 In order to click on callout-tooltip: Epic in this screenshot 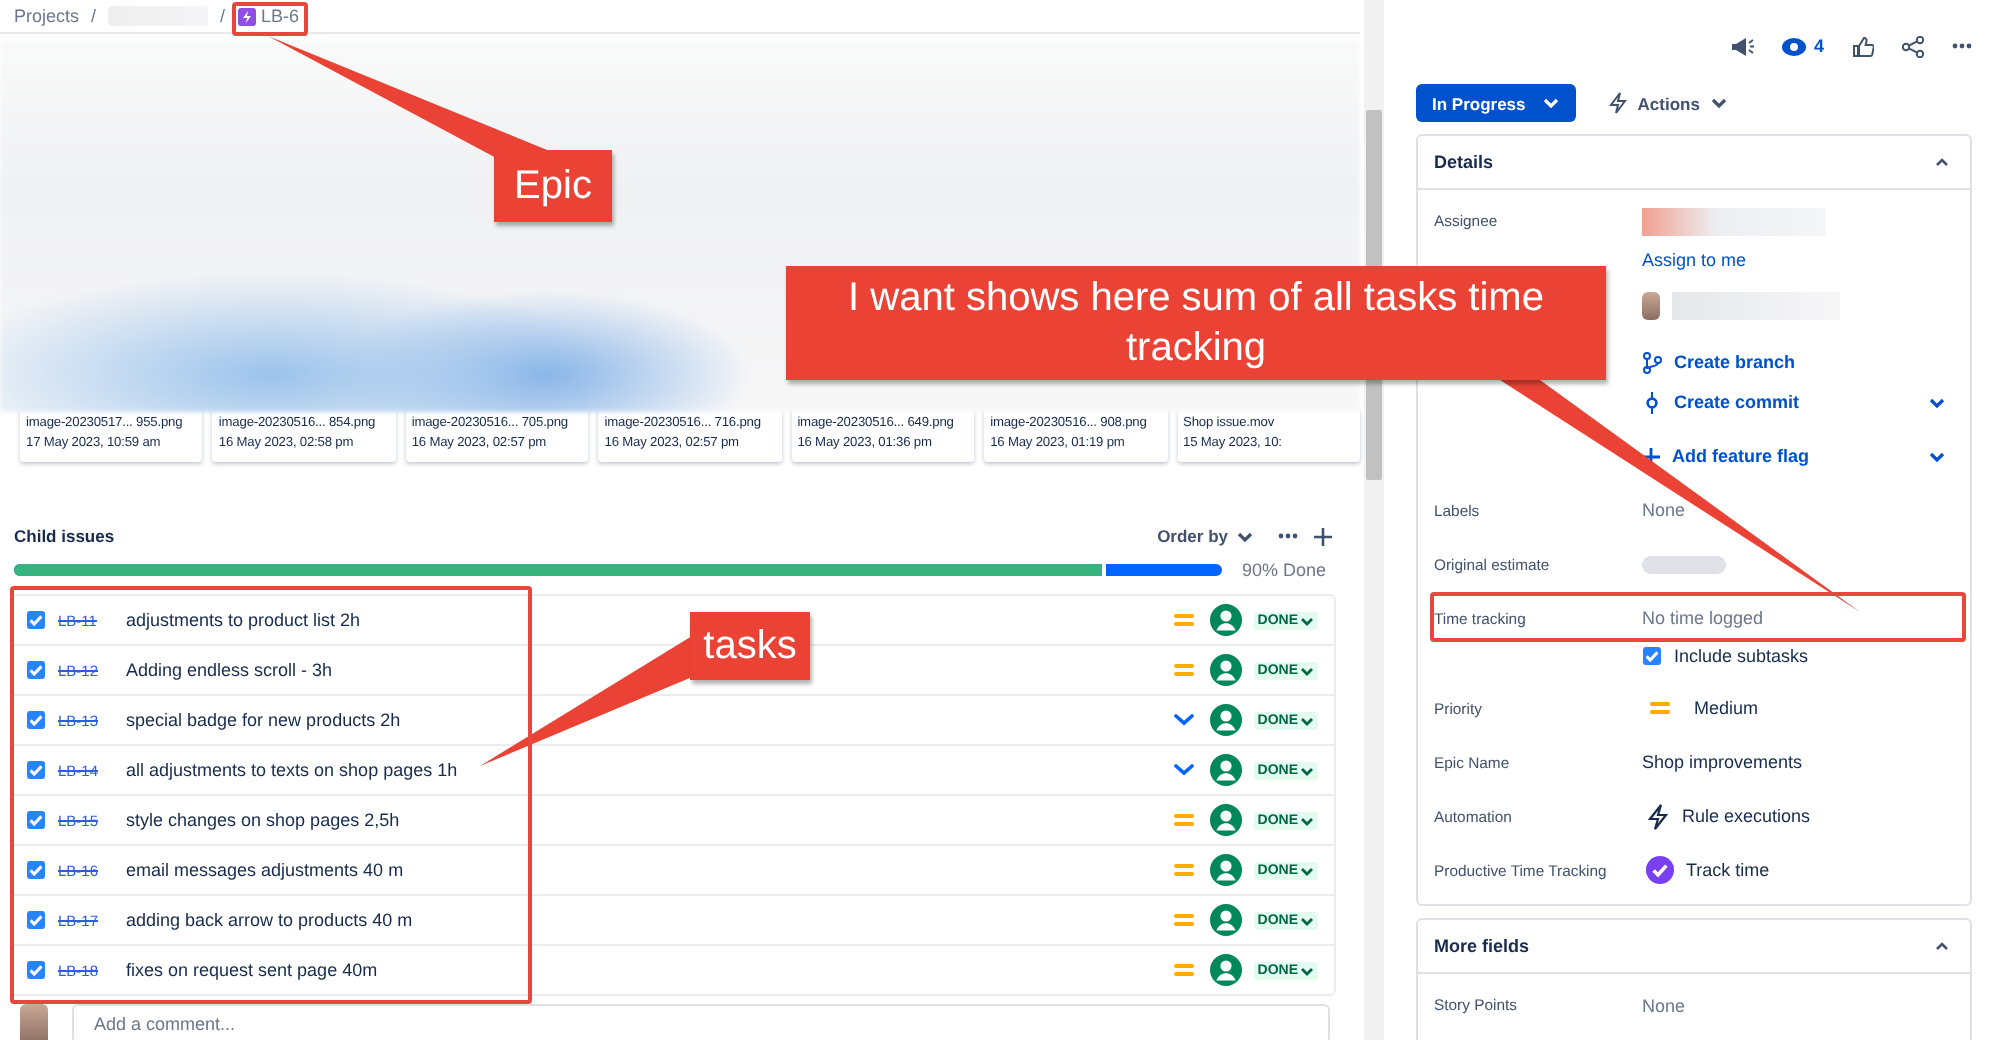, I will do `click(553, 186)`.